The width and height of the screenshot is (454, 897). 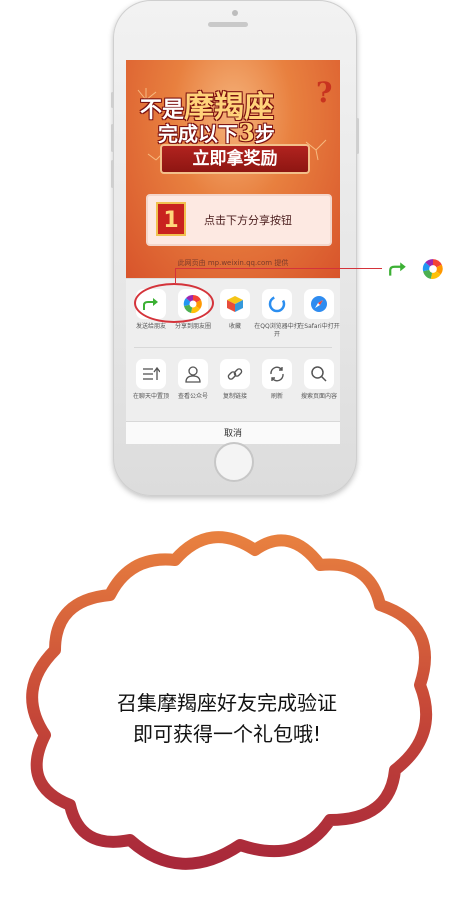 I want to click on step-text: 点击下方分享按钮, so click(x=248, y=220).